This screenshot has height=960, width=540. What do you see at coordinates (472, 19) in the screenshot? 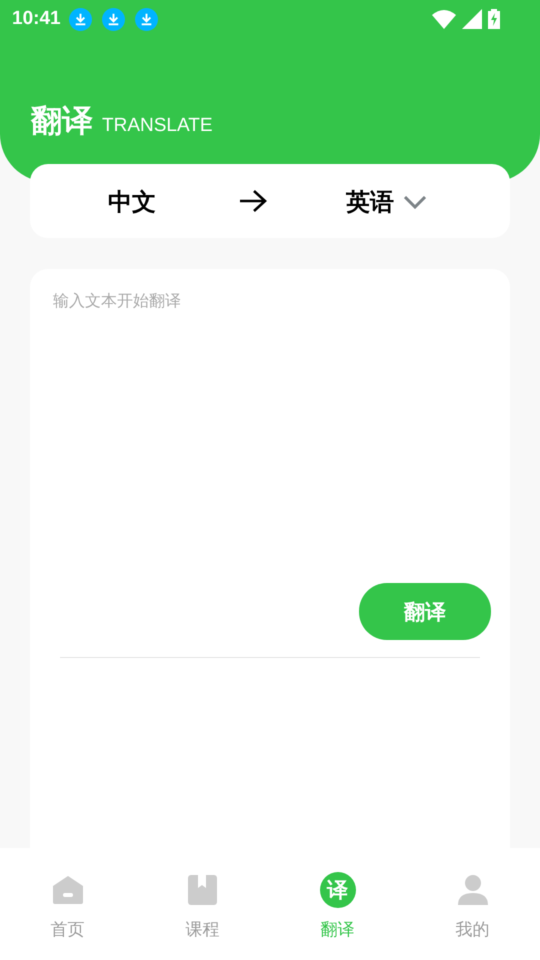
I see `signal-icon` at bounding box center [472, 19].